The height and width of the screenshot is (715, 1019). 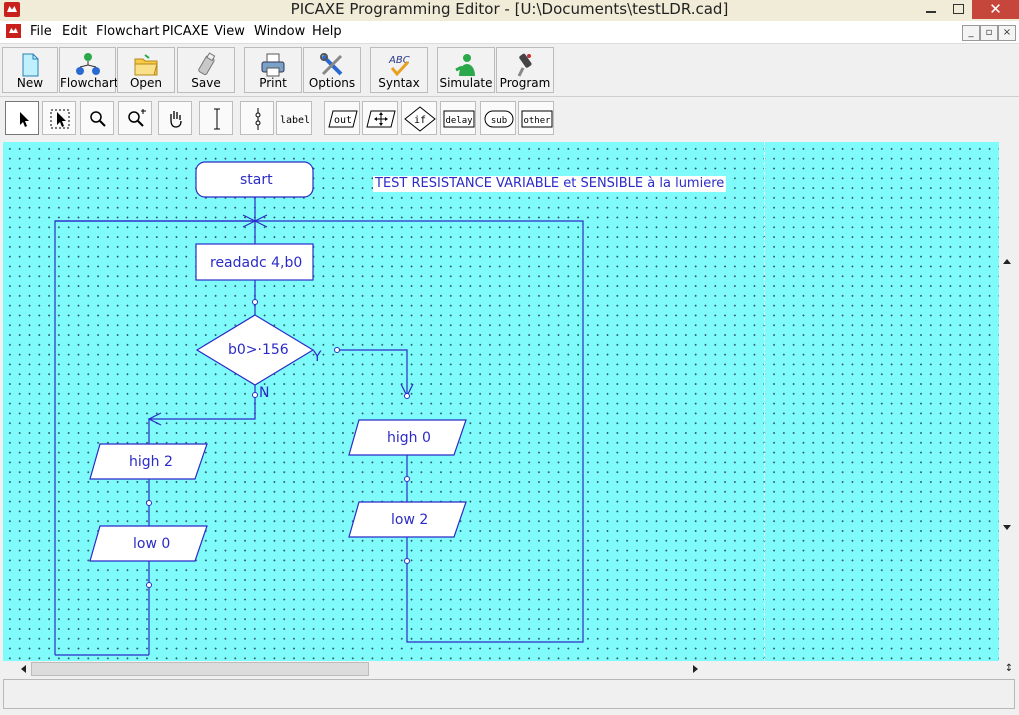 I want to click on high2-label: high 2, so click(x=151, y=462).